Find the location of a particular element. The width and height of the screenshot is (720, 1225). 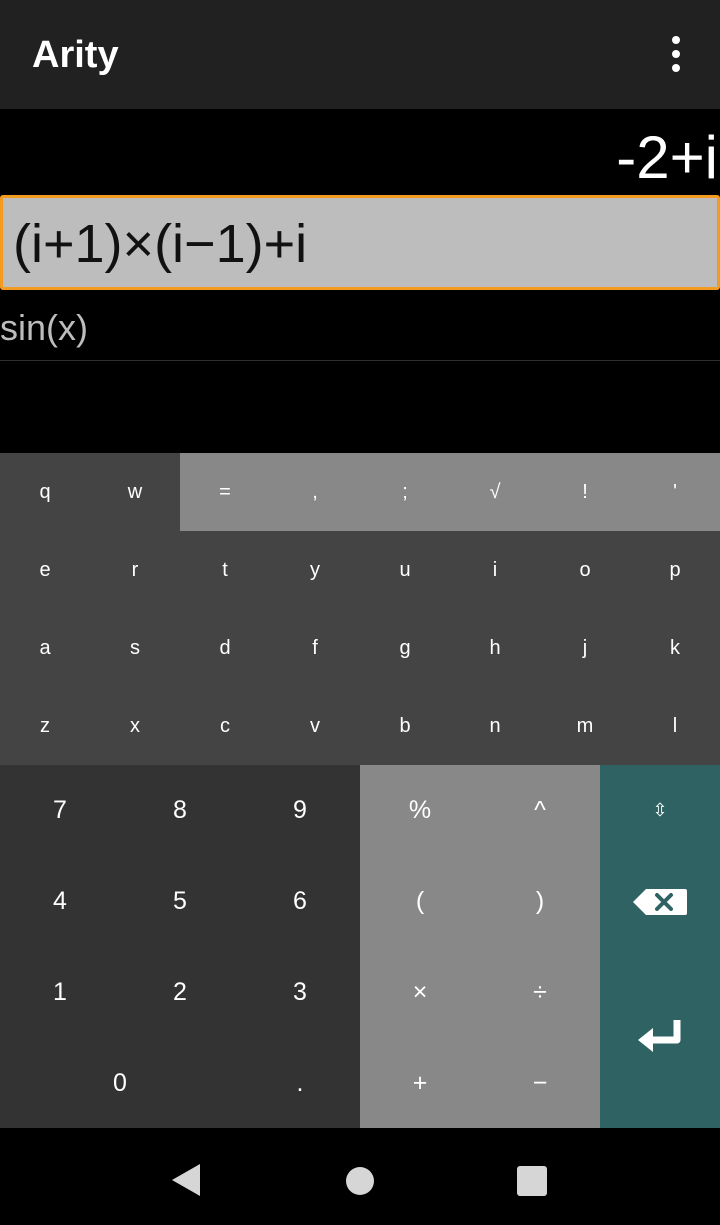

operator-key: ) is located at coordinates (540, 901).